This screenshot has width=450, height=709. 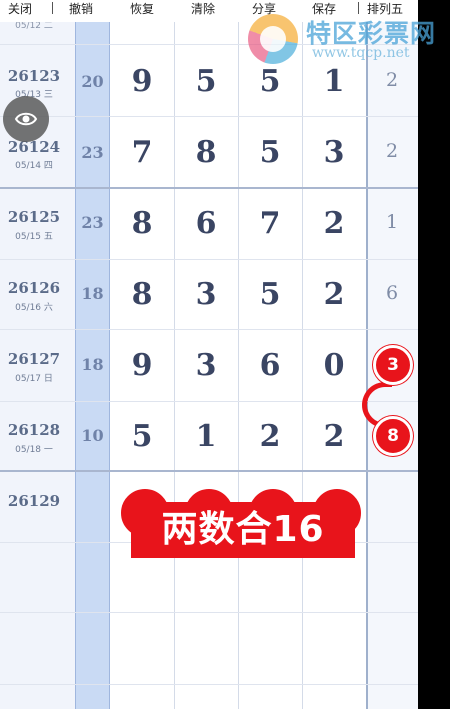 I want to click on sum-value: 10, so click(x=92, y=435).